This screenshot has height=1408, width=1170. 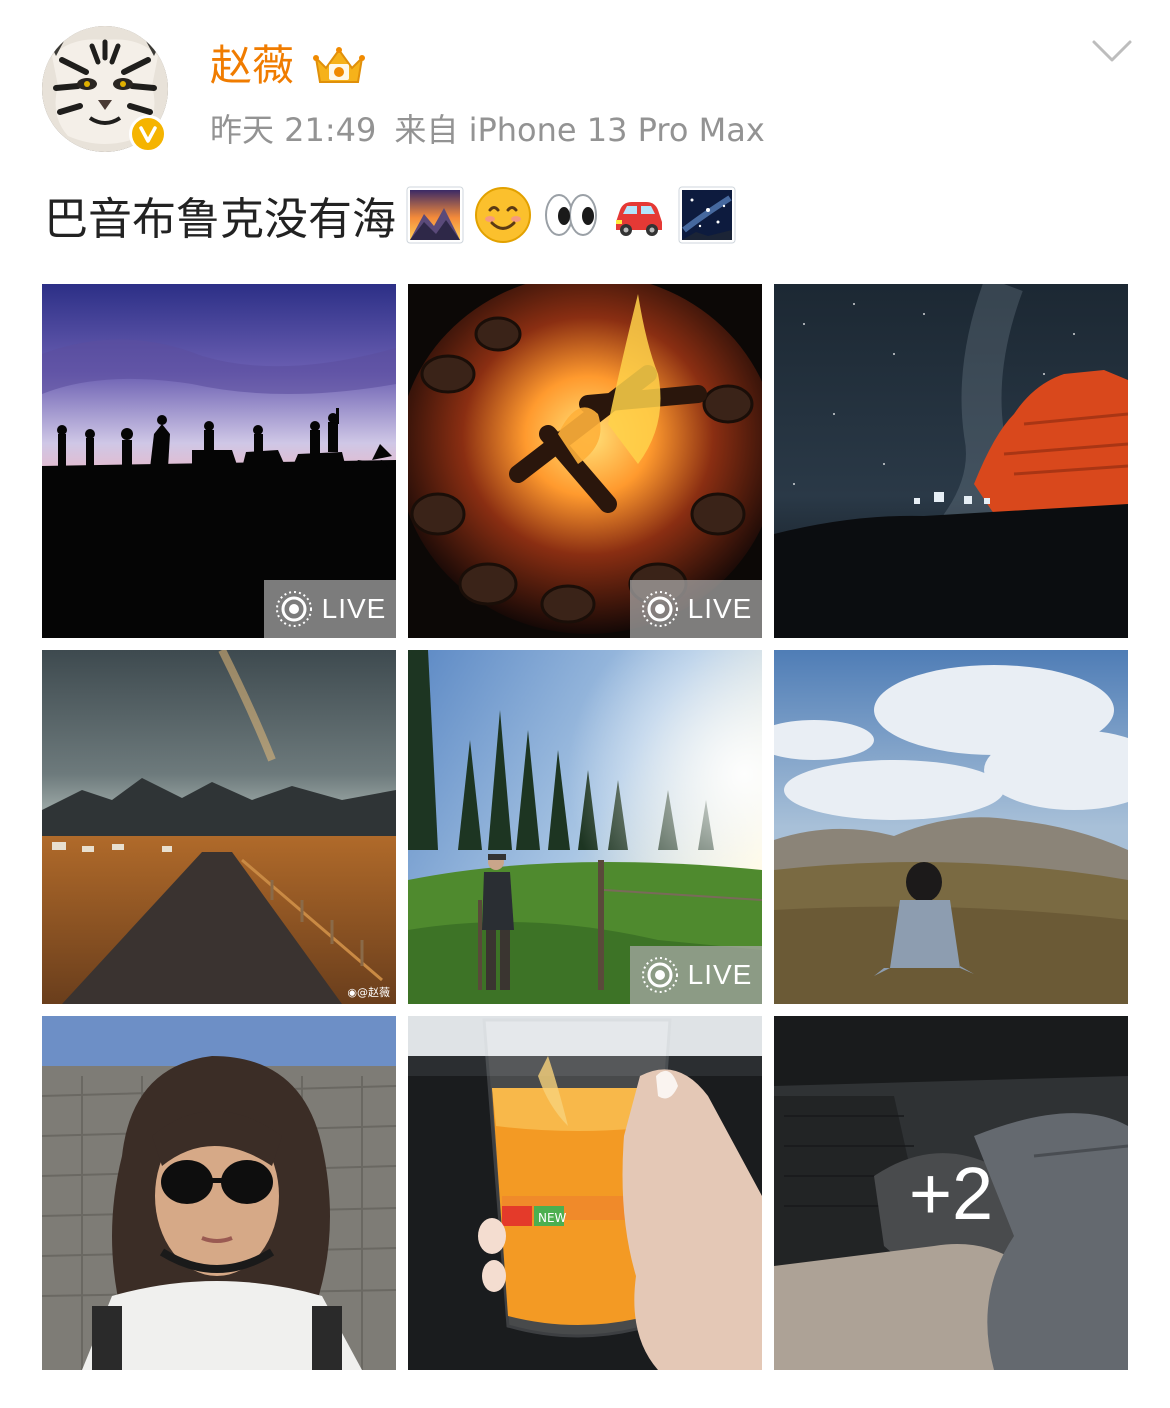 I want to click on sunrise-over-mountains-emoji-icon, so click(x=435, y=215).